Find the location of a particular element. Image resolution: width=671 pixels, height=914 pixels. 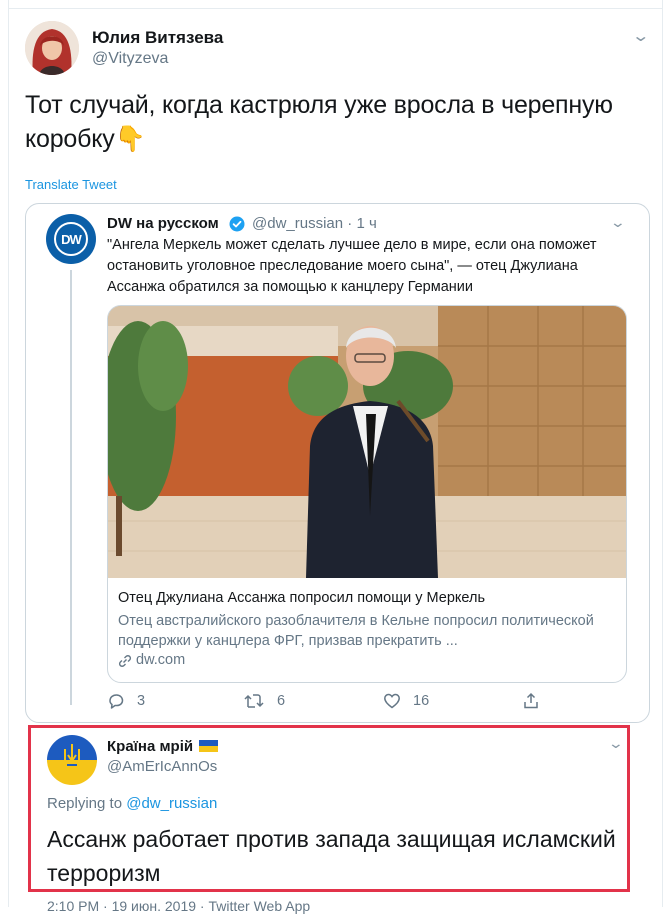

tweet-timestamp: 2:10 PM · 19 июн. 2019 · Twitter Web App is located at coordinates (178, 906).